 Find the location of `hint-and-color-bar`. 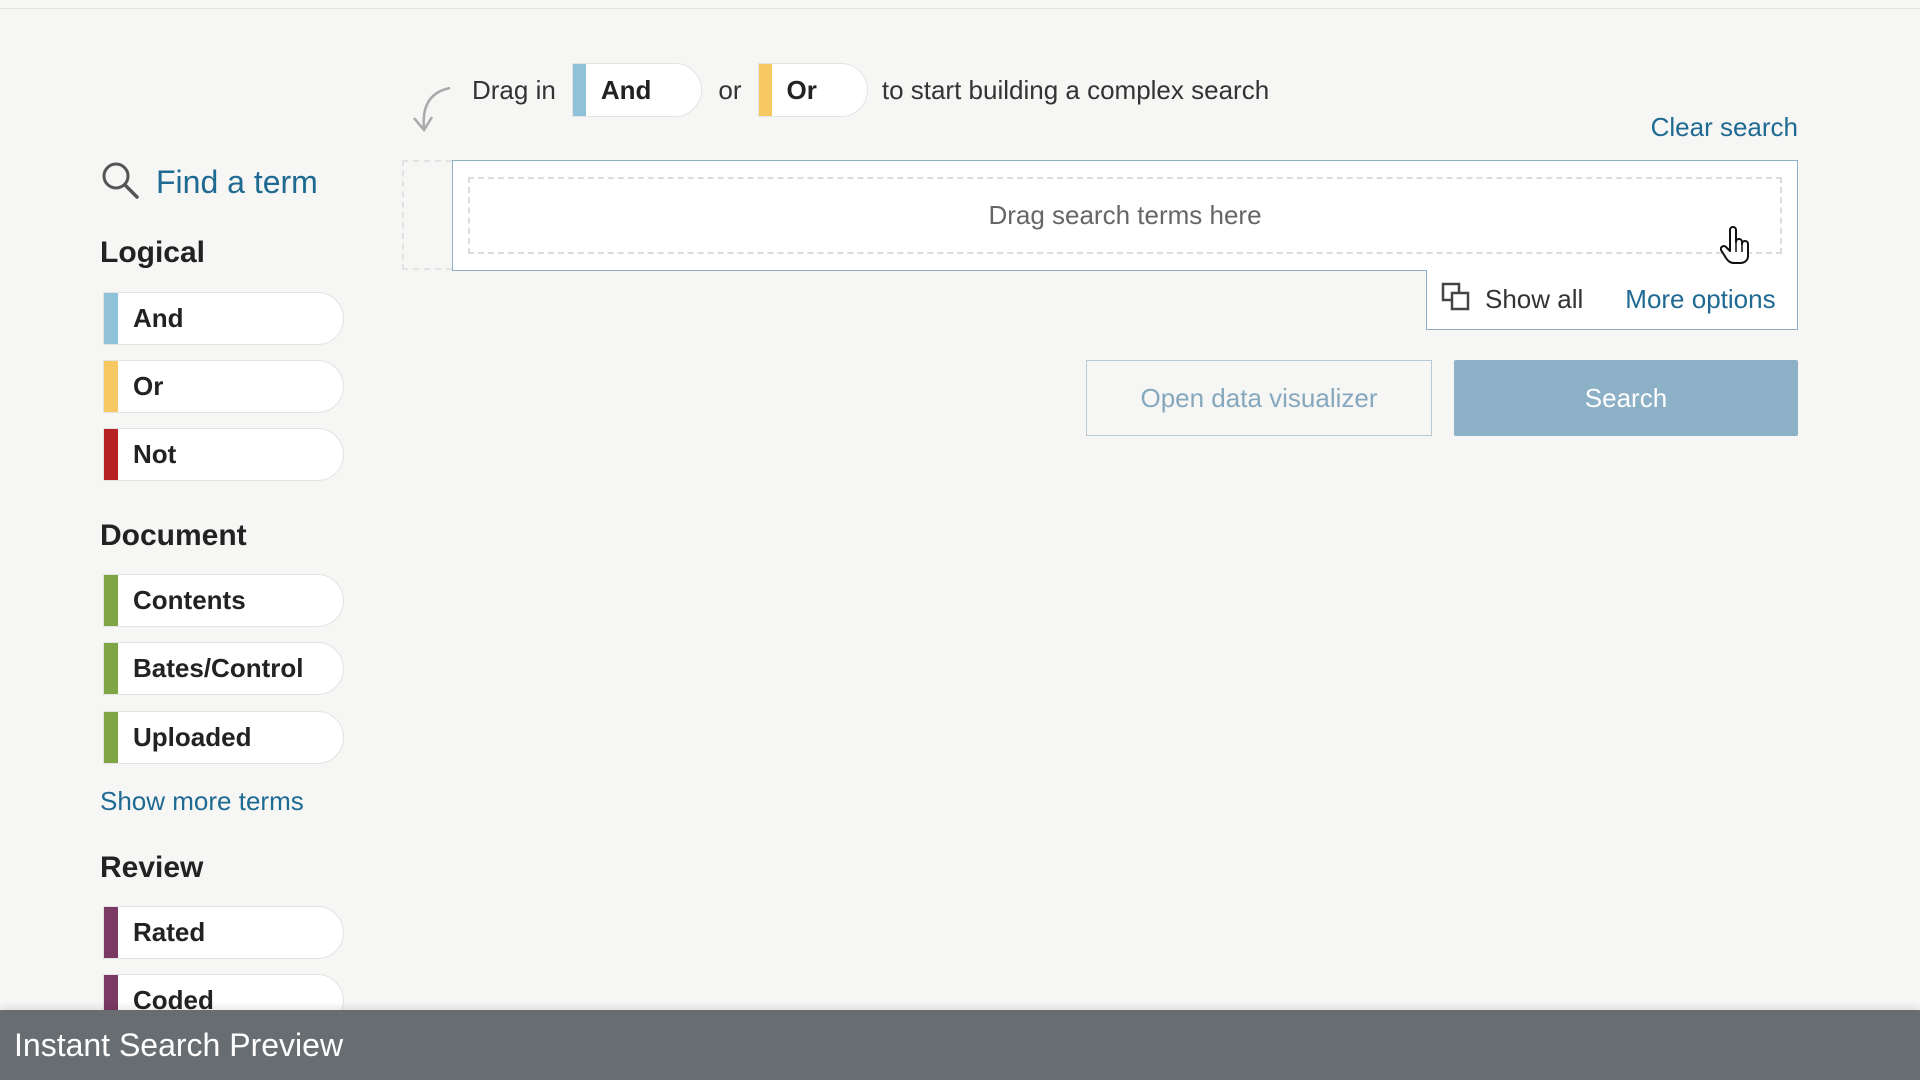

hint-and-color-bar is located at coordinates (579, 90).